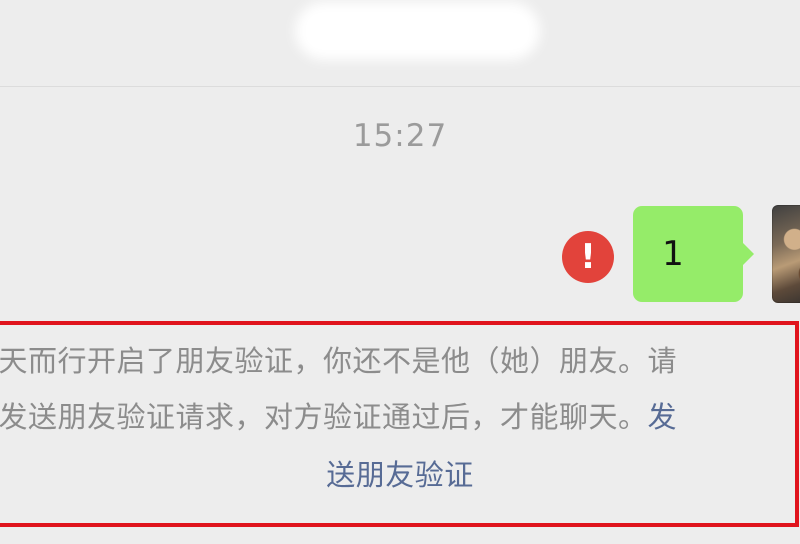 This screenshot has height=544, width=800. What do you see at coordinates (324, 417) in the screenshot?
I see `friend-verification-notice-text: 先发送朋友验证请求，对方验证通过后，才能聊天。` at bounding box center [324, 417].